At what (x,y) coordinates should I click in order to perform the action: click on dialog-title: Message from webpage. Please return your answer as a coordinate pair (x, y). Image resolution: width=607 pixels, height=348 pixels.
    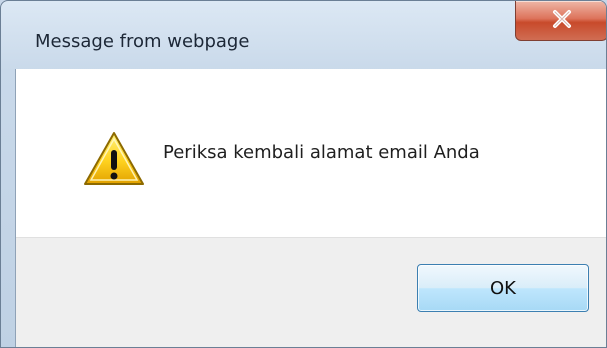
    Looking at the image, I should click on (142, 41).